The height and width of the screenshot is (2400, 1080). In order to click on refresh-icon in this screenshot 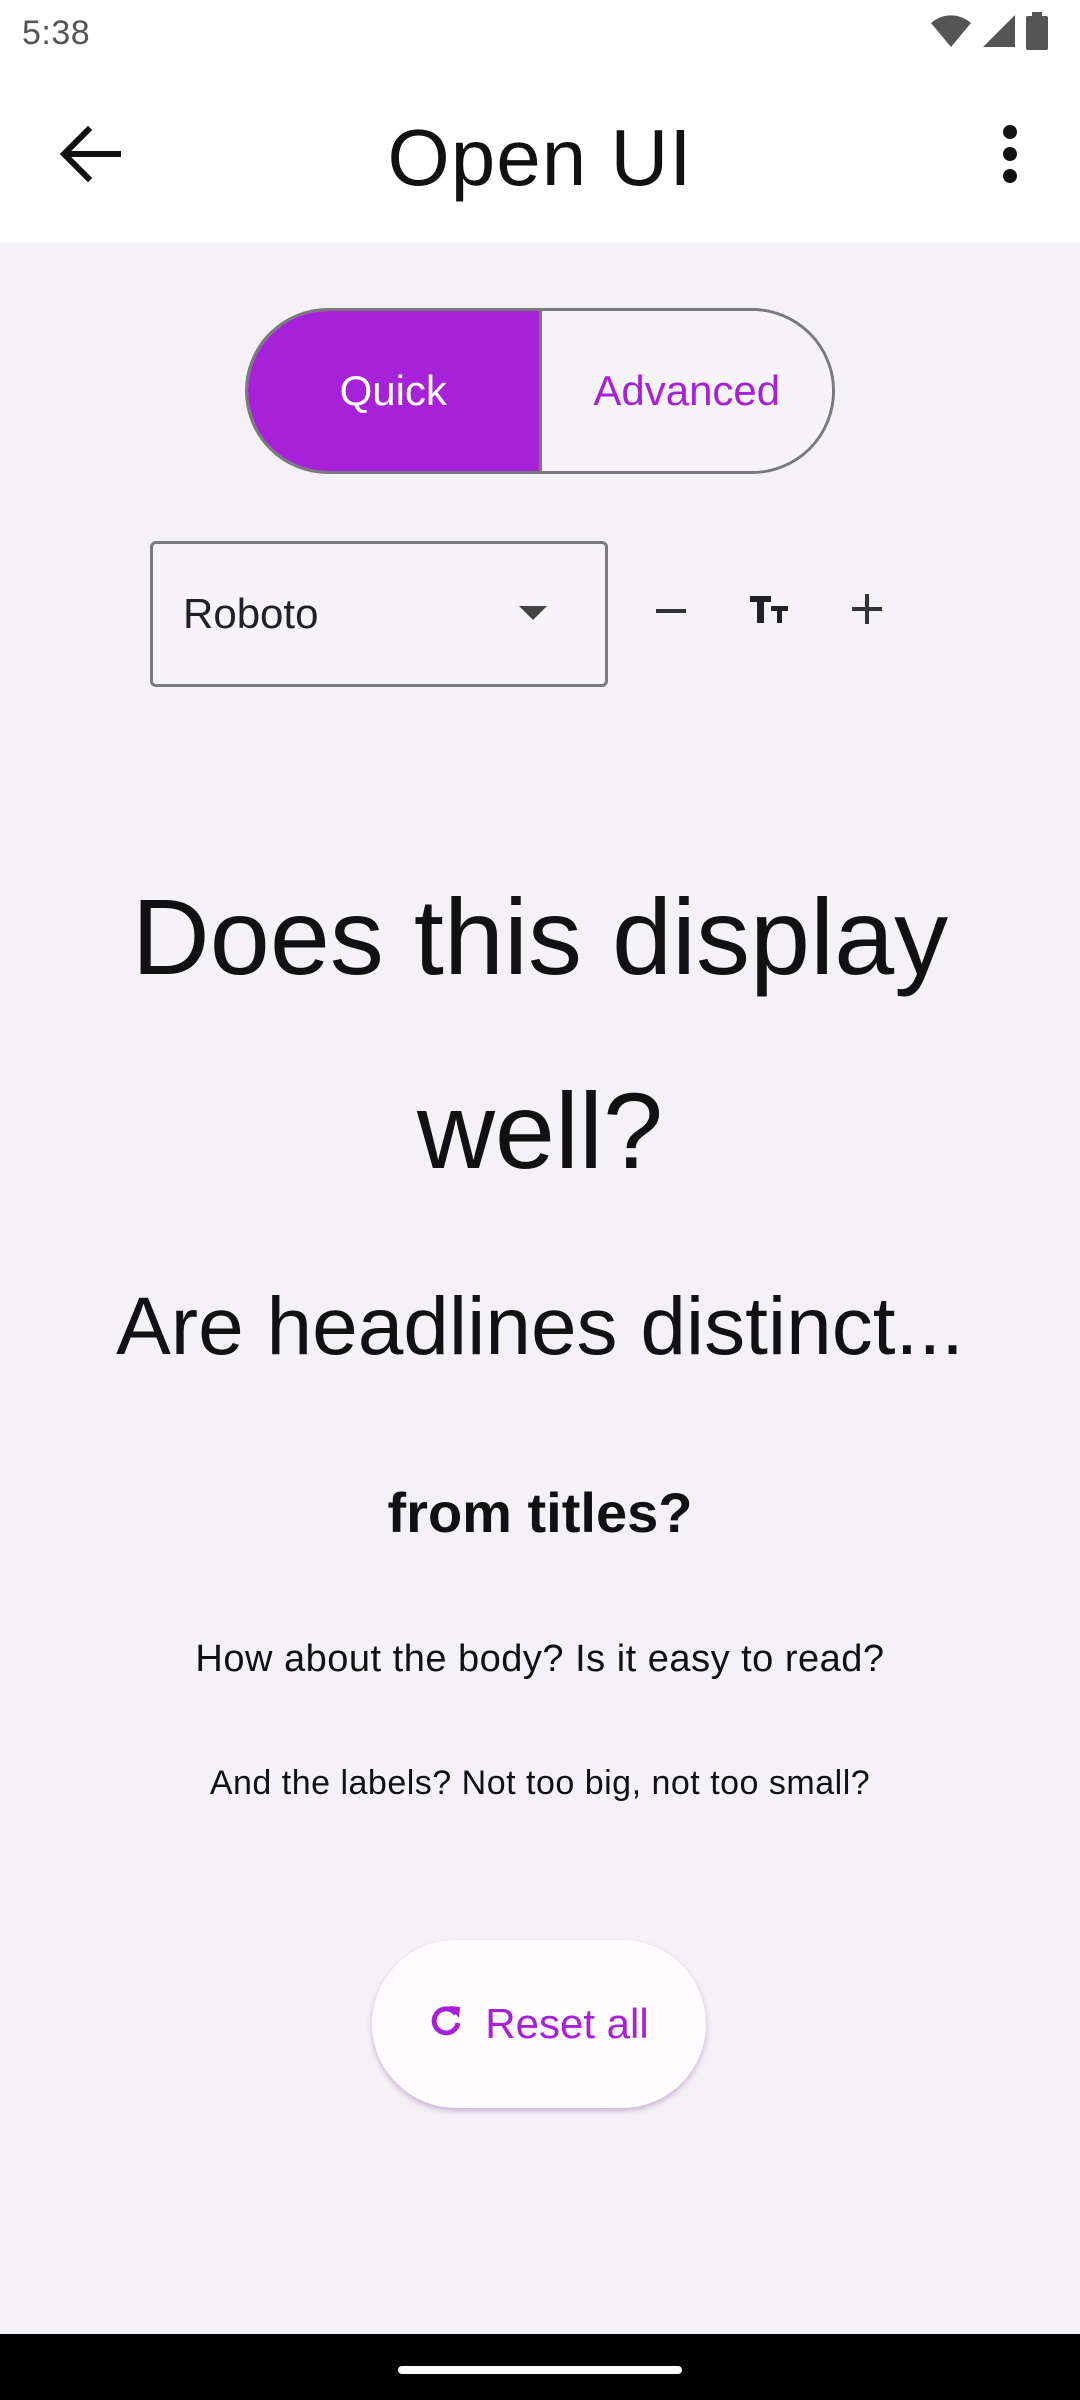, I will do `click(446, 2024)`.